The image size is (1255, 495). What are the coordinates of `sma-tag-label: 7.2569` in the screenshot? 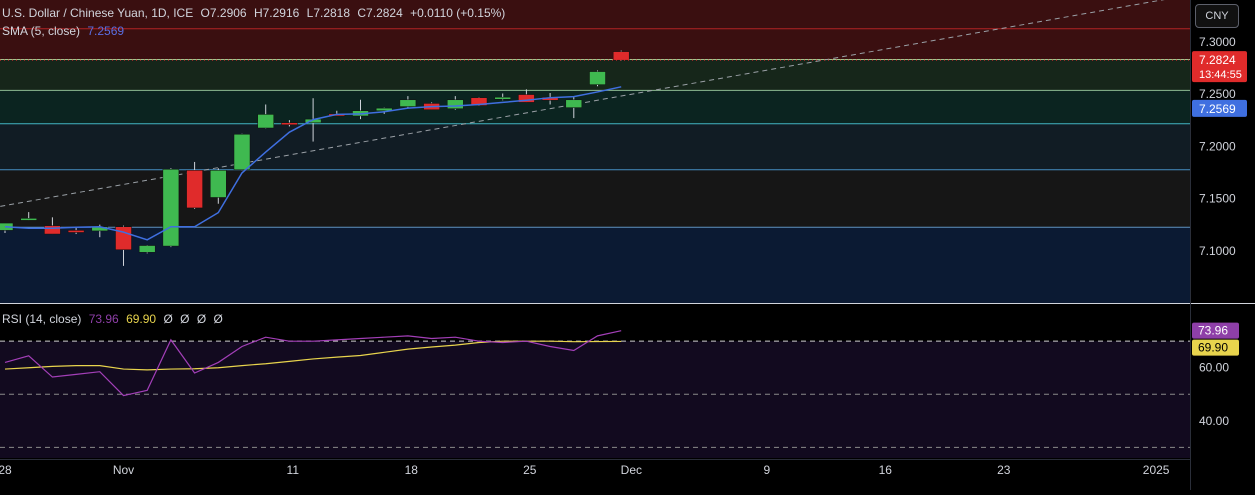 It's located at (1217, 109).